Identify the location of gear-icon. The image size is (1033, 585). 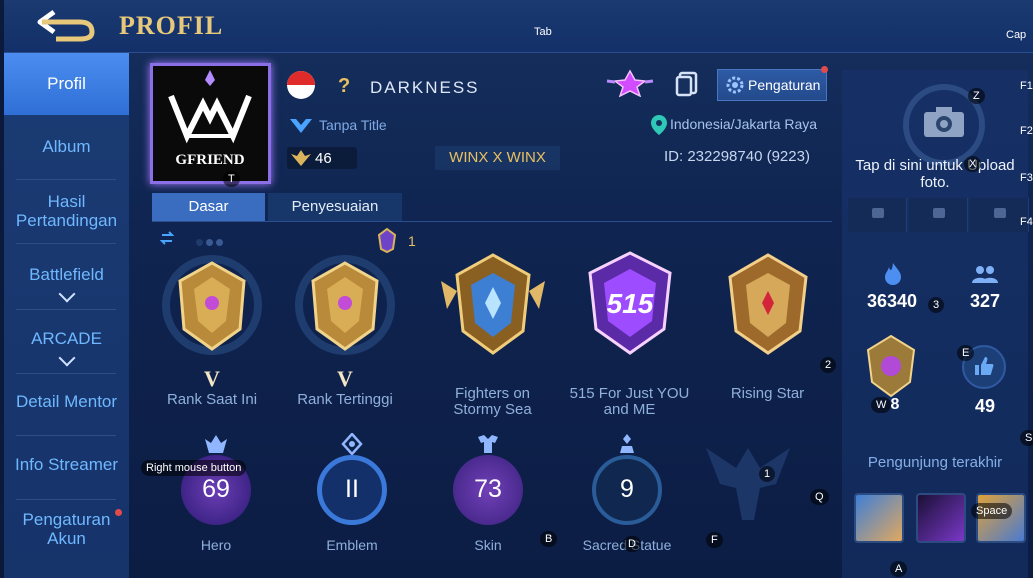
(735, 85).